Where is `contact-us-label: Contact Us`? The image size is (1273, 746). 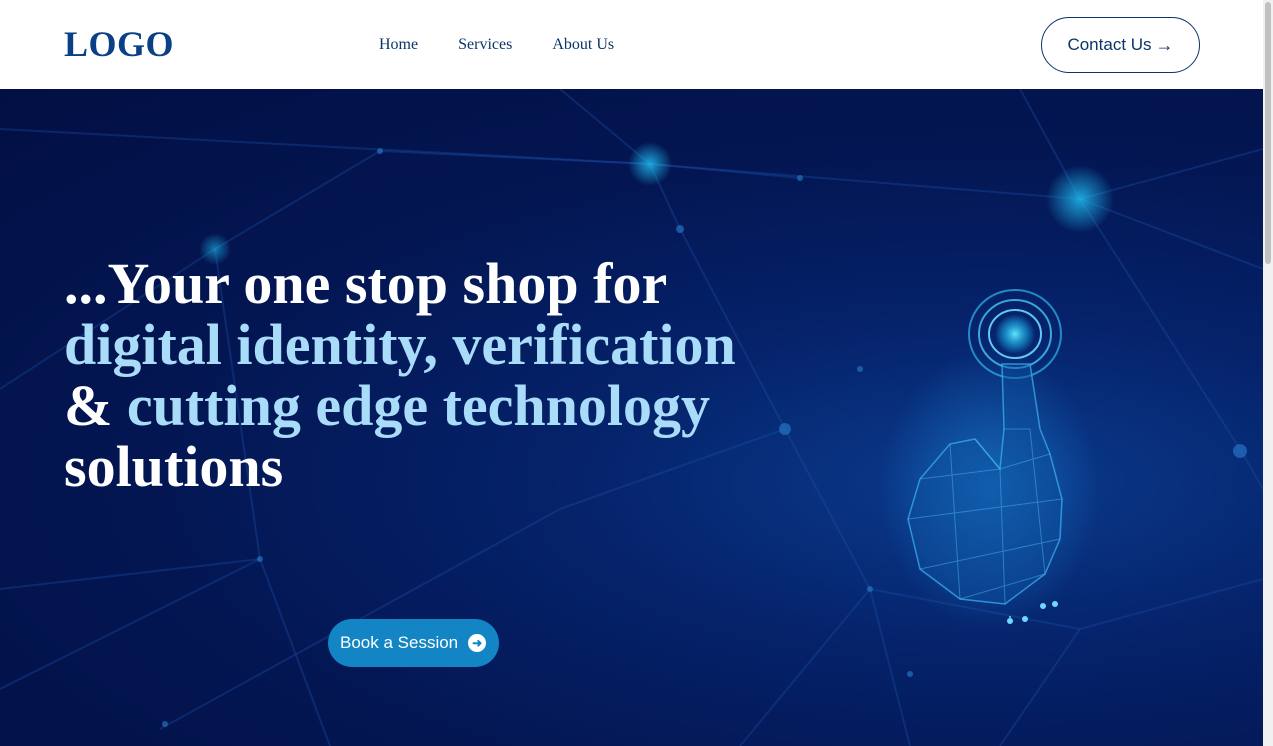
contact-us-label: Contact Us is located at coordinates (1109, 44).